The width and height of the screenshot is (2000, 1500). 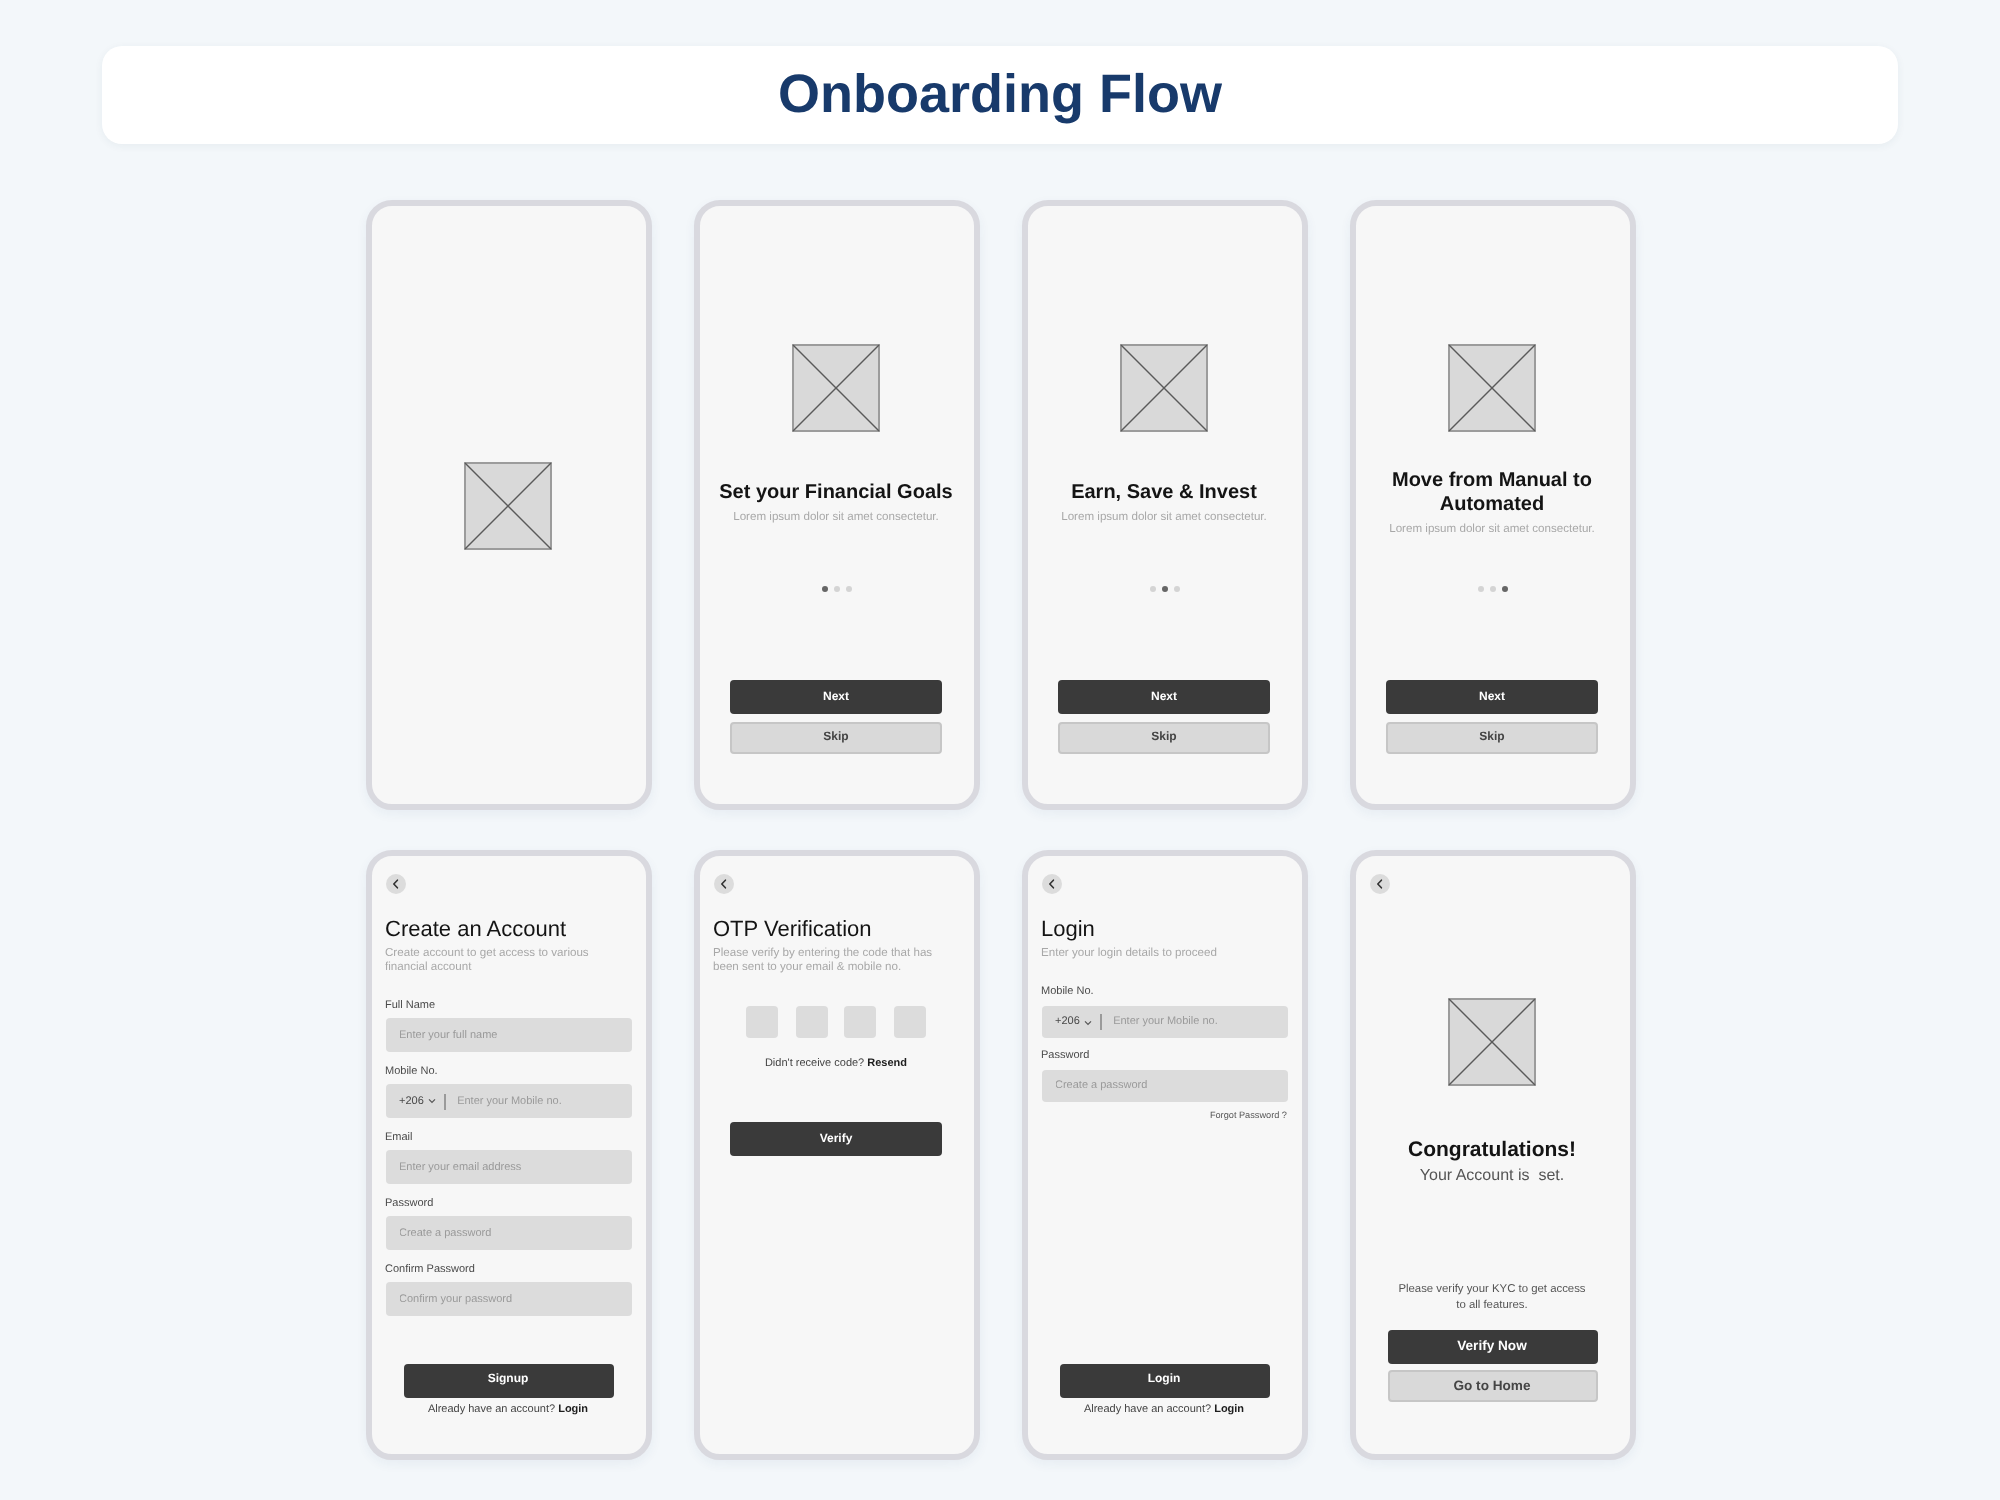 What do you see at coordinates (477, 930) in the screenshot?
I see `screen-title: Create an Account` at bounding box center [477, 930].